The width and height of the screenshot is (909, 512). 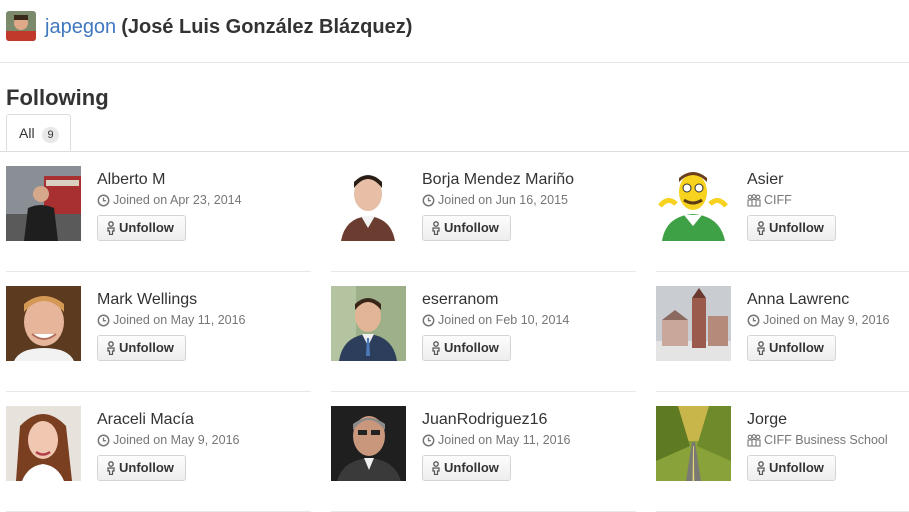 I want to click on user-card: Jorge CIFF Business School Unfollow, so click(x=782, y=459).